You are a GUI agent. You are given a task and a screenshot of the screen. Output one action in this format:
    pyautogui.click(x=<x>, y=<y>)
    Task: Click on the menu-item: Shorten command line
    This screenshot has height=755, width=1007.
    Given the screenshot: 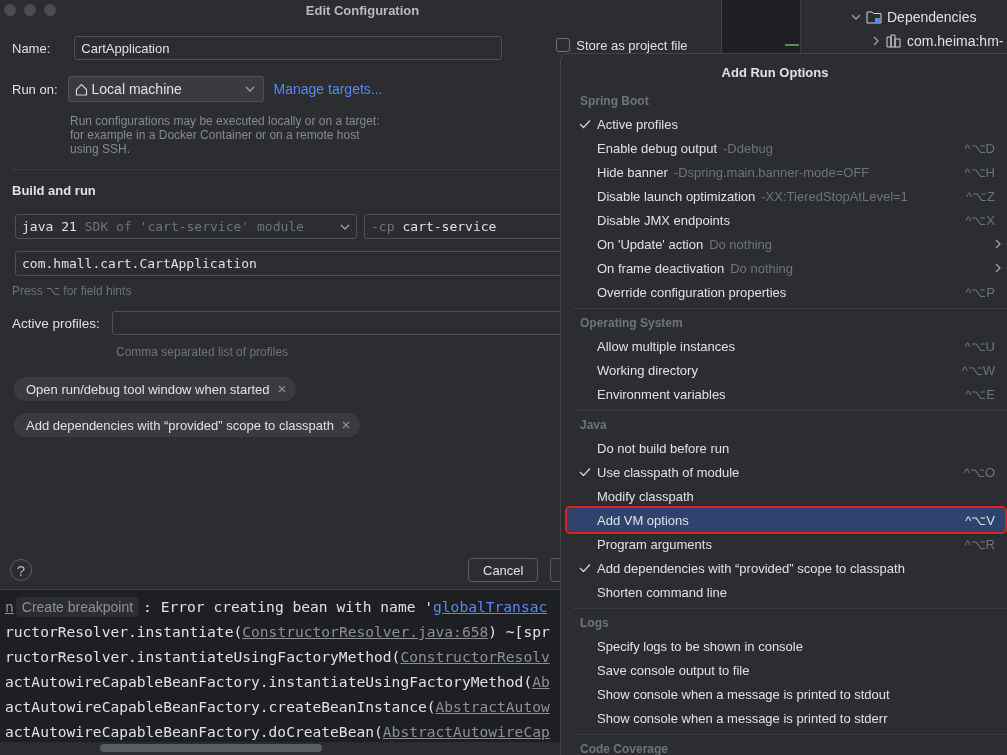 What is the action you would take?
    pyautogui.click(x=786, y=592)
    